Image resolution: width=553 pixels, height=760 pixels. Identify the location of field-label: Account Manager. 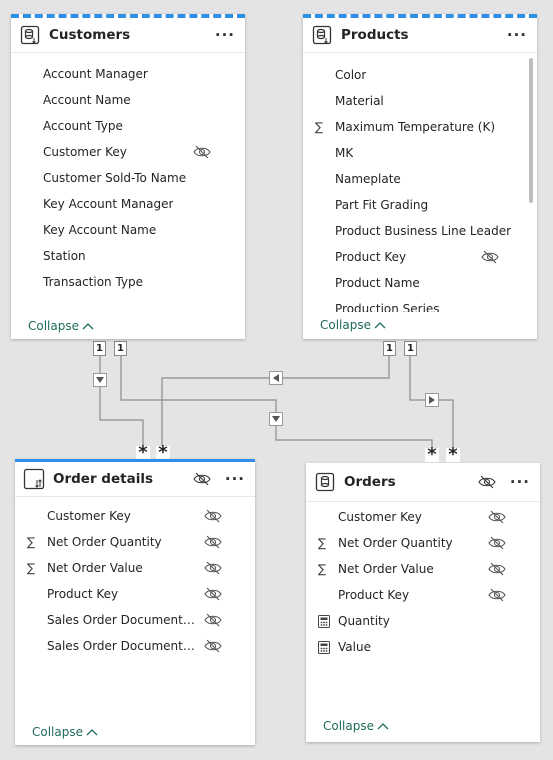
(95, 74).